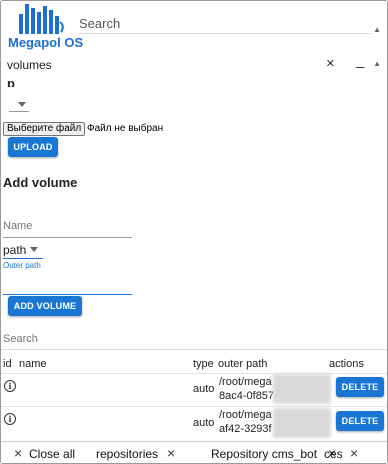 This screenshot has height=464, width=388. I want to click on close-all-tab: Close all, so click(52, 454).